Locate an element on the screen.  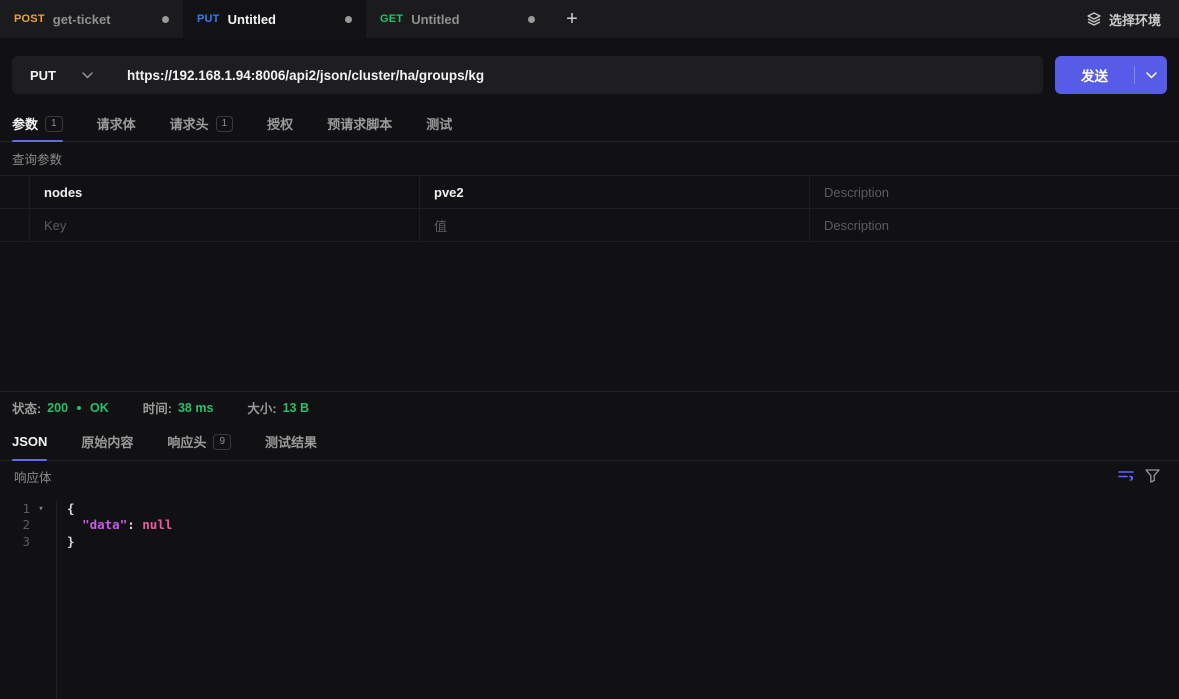
param-key-placeholder: Key is located at coordinates (55, 225).